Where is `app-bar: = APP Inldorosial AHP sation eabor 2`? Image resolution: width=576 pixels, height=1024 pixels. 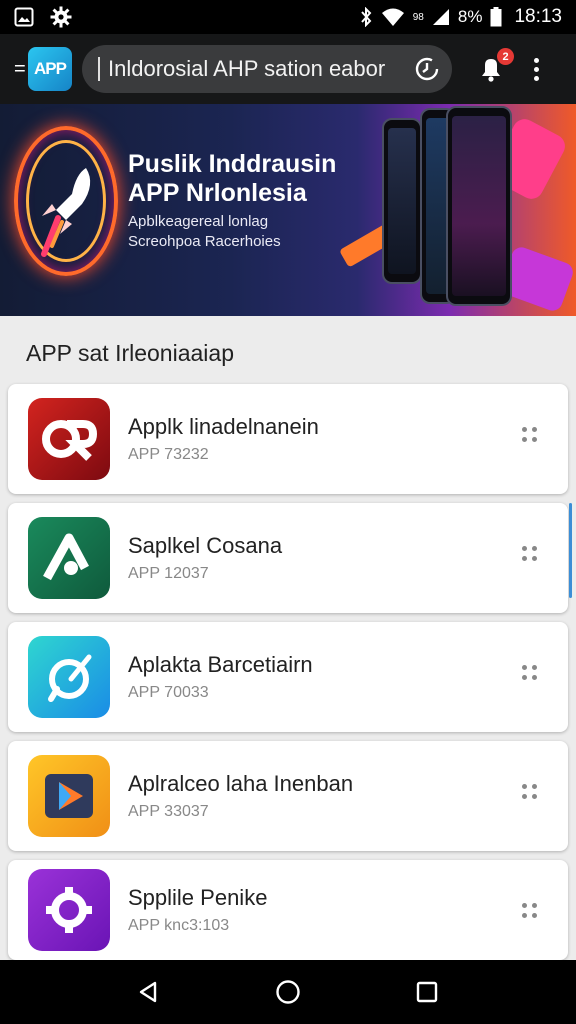 app-bar: = APP Inldorosial AHP sation eabor 2 is located at coordinates (288, 69).